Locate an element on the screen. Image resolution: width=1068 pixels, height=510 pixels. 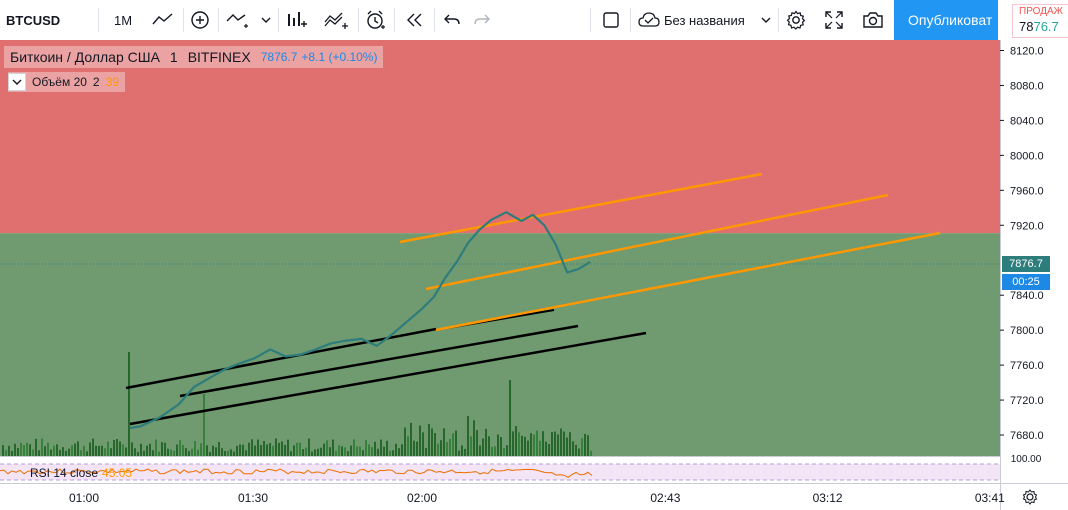
chevron-down-icon is located at coordinates (266, 20).